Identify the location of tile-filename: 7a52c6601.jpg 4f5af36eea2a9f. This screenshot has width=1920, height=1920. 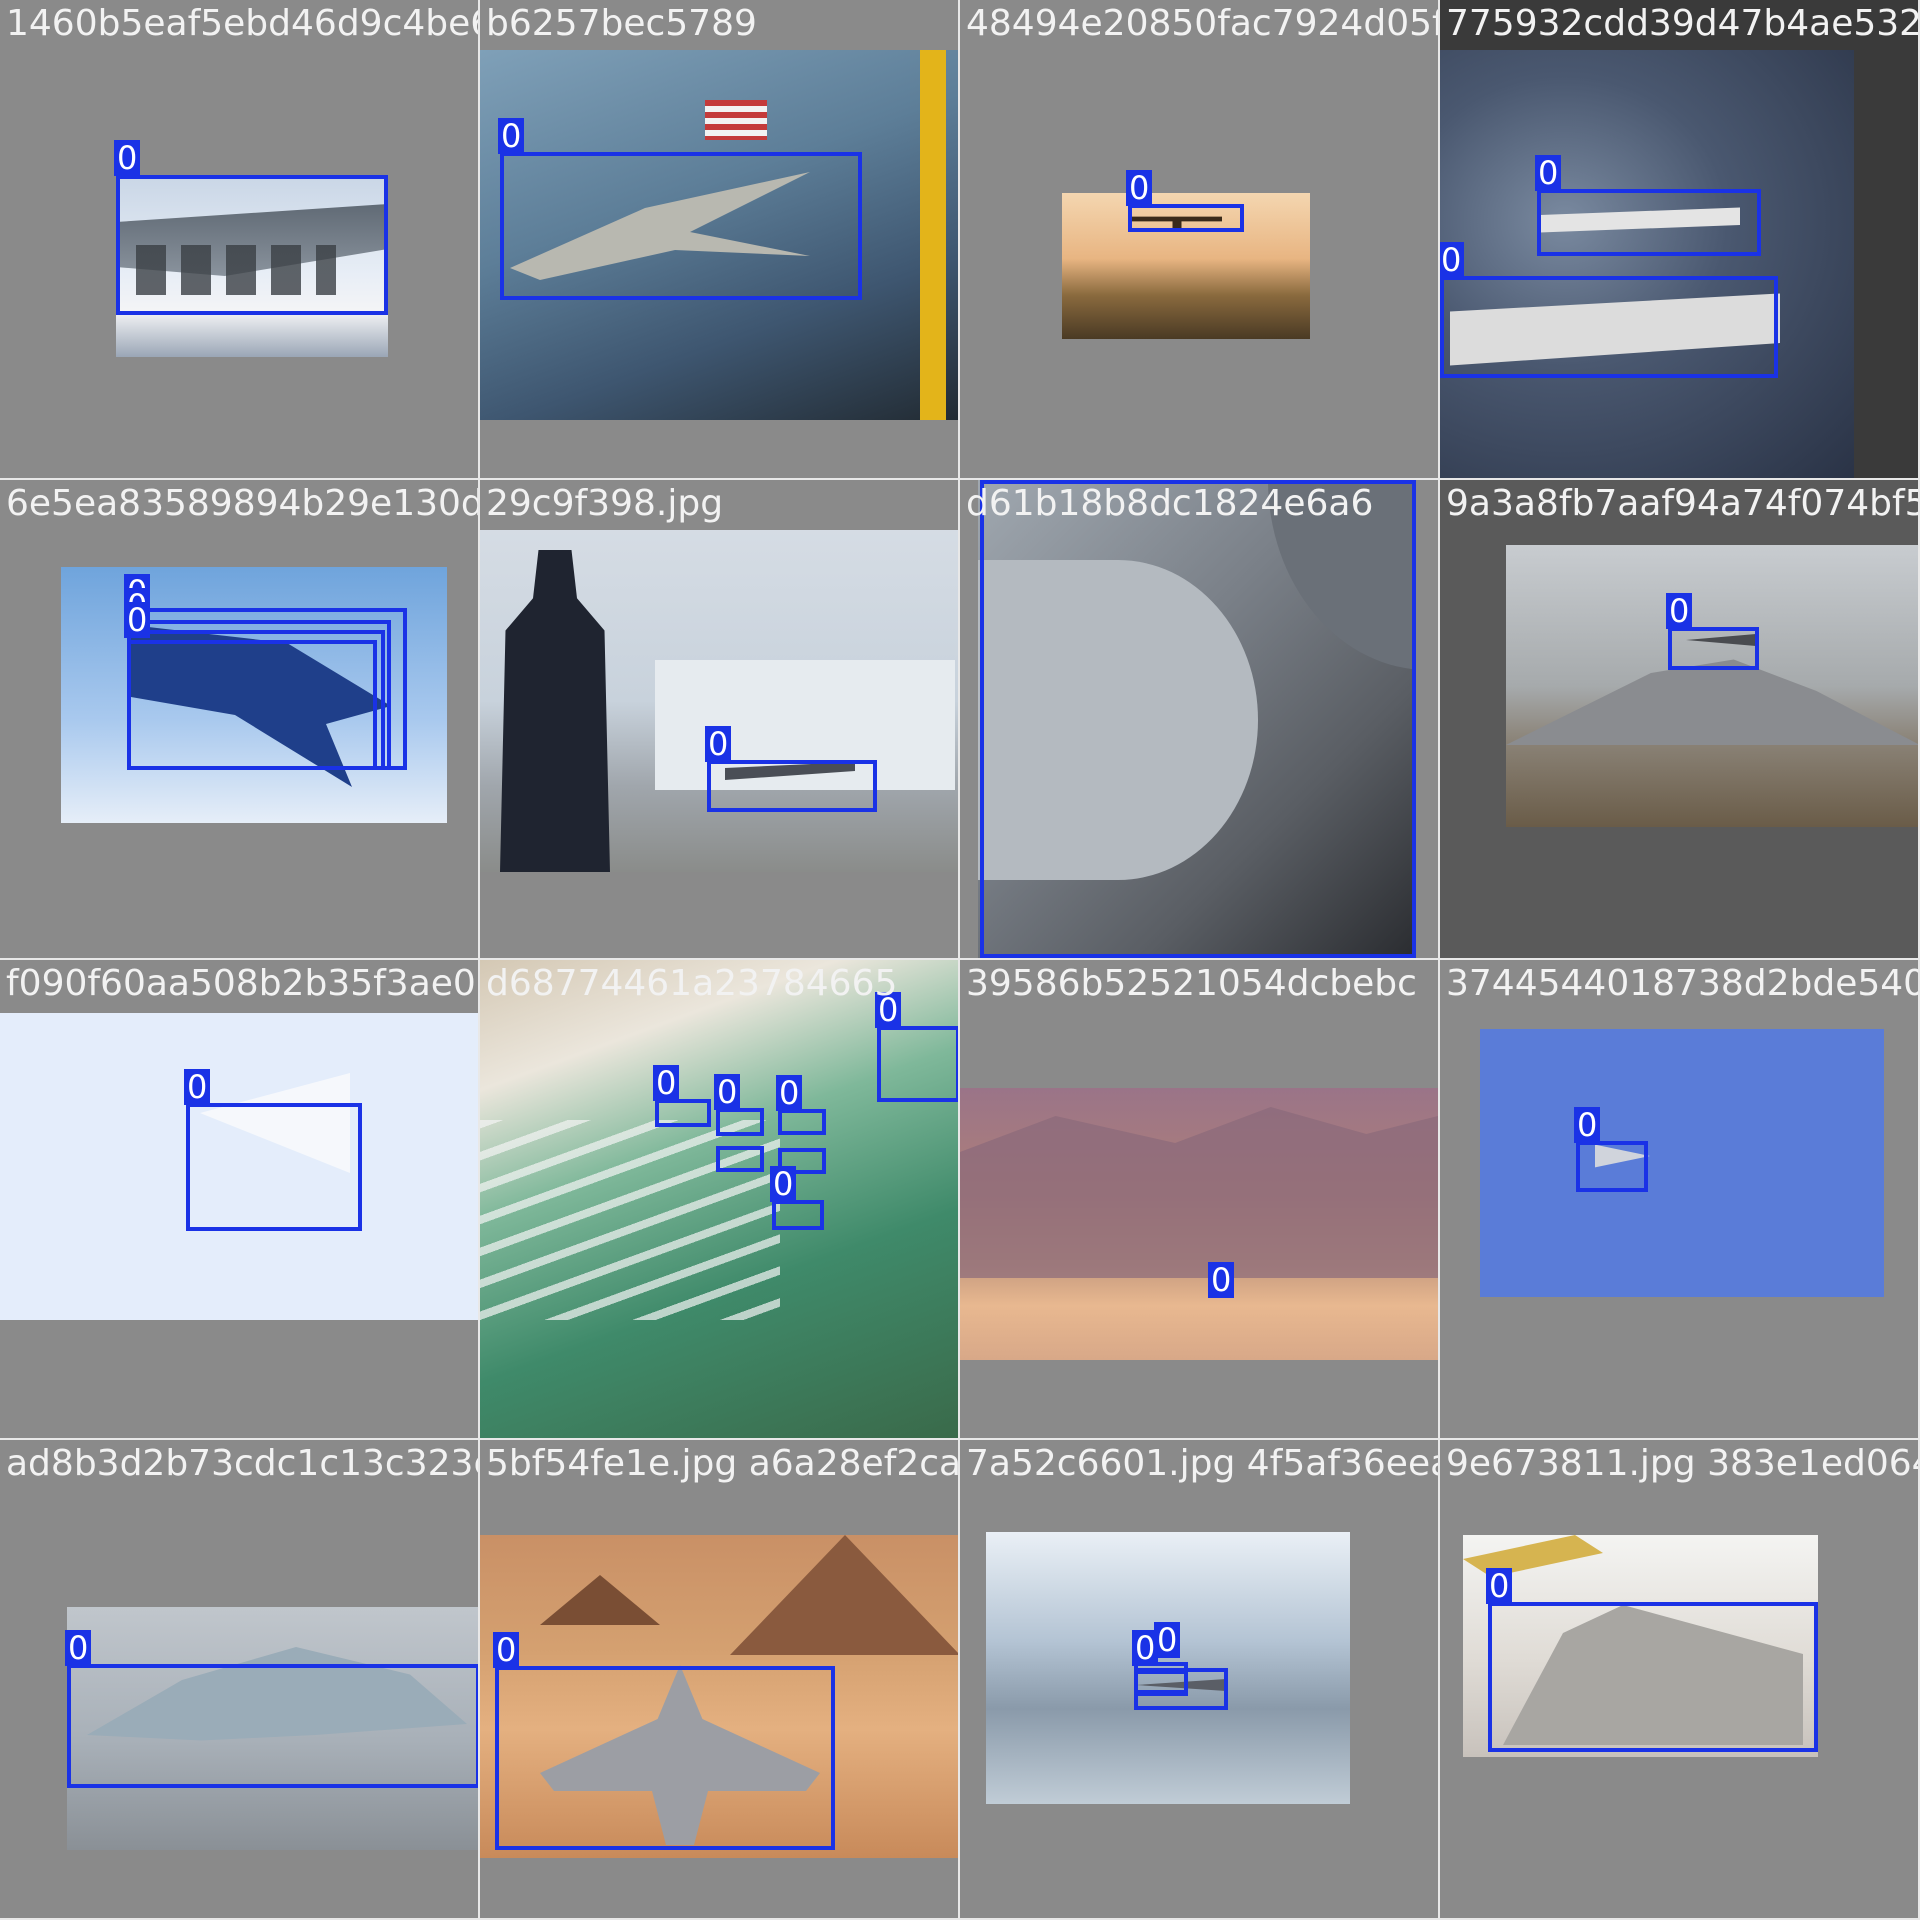
(1202, 1463).